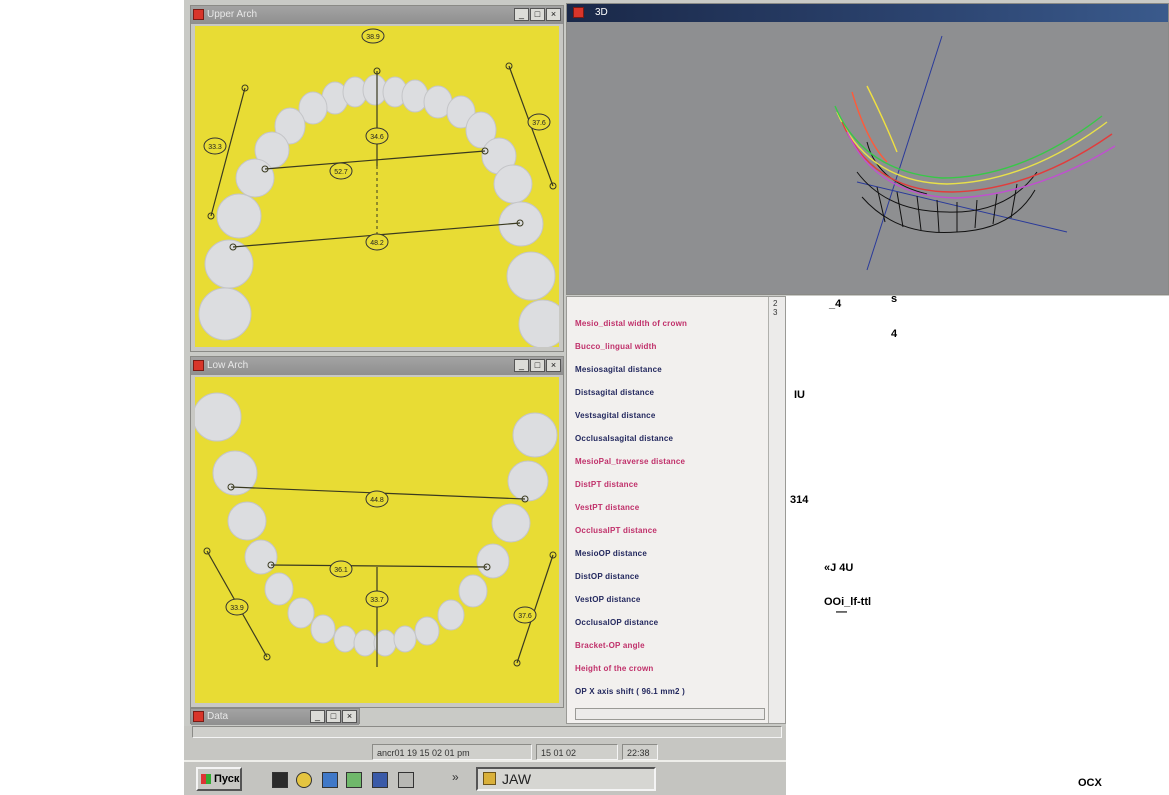  What do you see at coordinates (206, 779) in the screenshot?
I see `windows-flag-icon` at bounding box center [206, 779].